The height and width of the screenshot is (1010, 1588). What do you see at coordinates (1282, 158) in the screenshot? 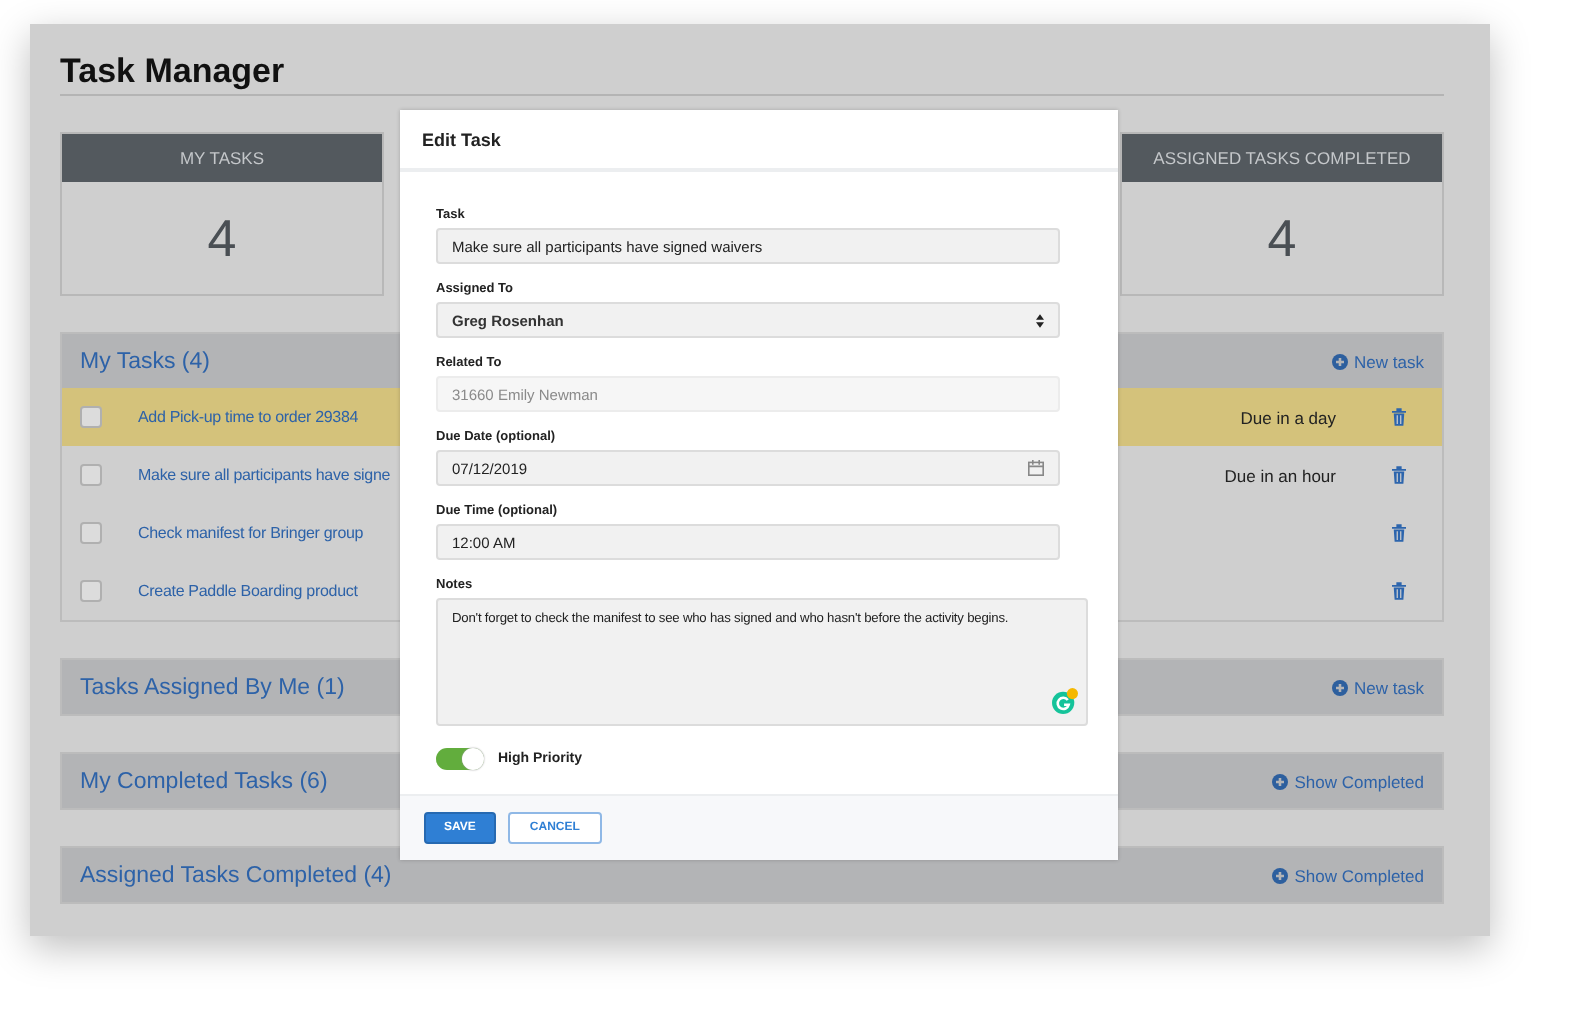
I see `stat-label: ASSIGNED TASKS COMPLETED` at bounding box center [1282, 158].